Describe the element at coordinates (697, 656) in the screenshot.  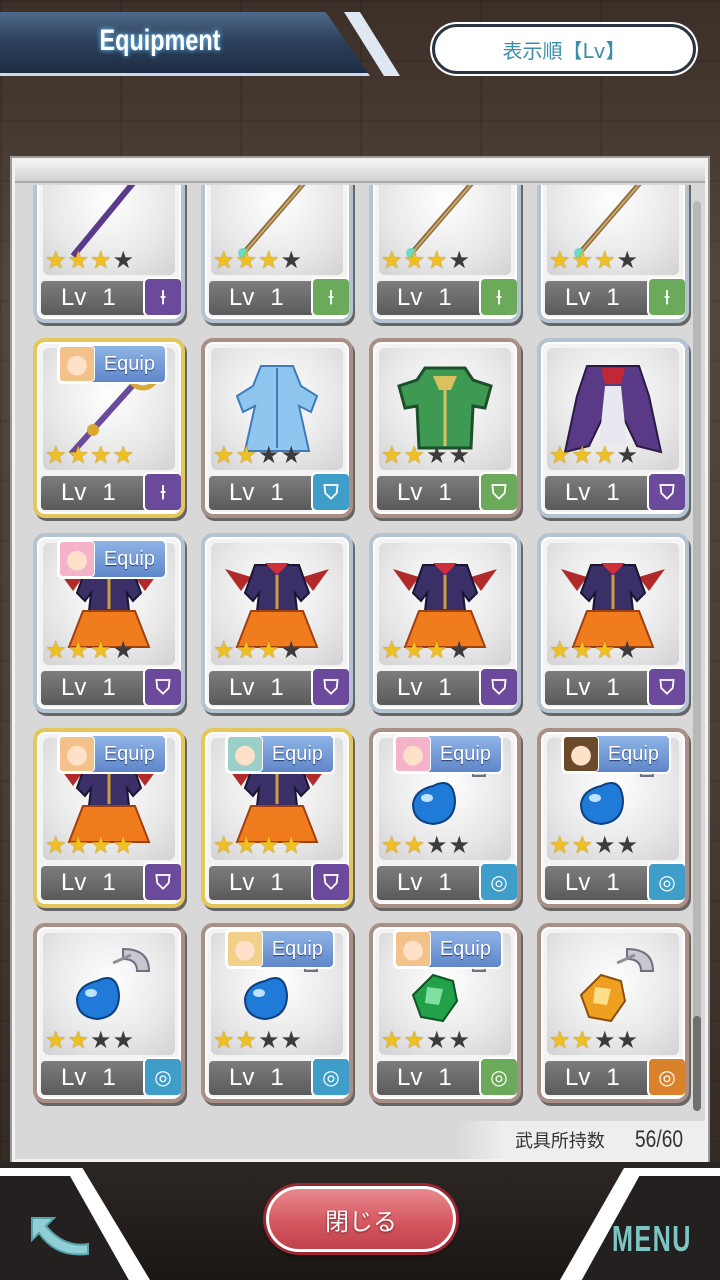
I see `scrollbar-track` at that location.